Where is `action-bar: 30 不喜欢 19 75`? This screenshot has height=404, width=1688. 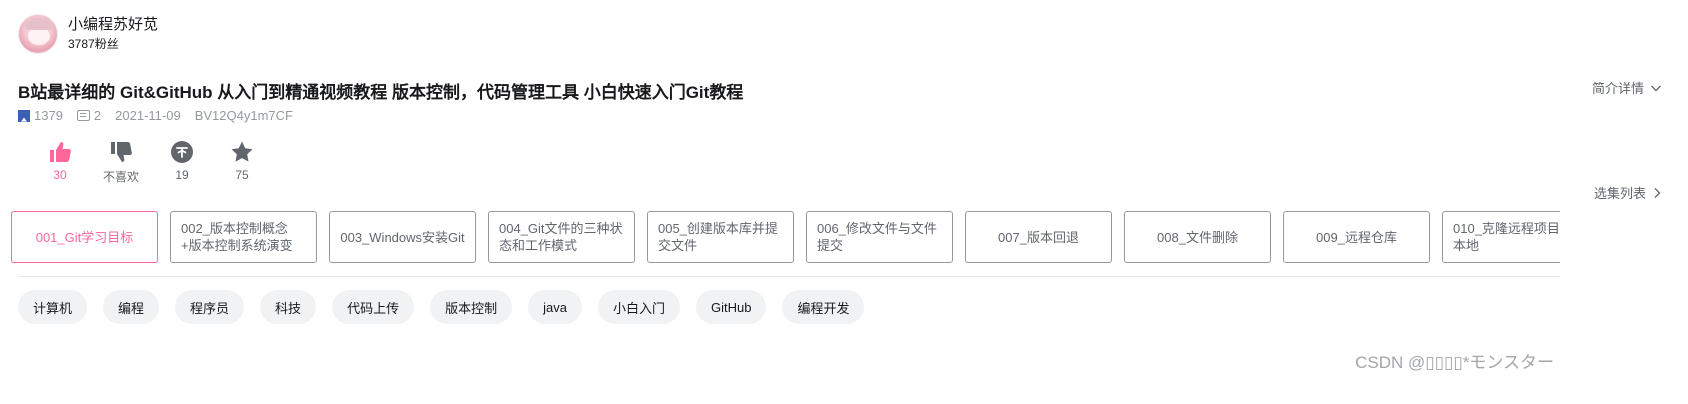
action-bar: 30 不喜欢 19 75 is located at coordinates (151, 162).